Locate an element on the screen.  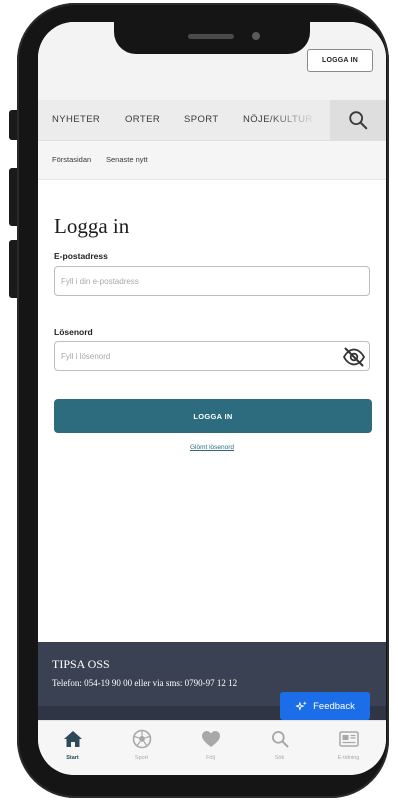
tab-label: Följ is located at coordinates (210, 758).